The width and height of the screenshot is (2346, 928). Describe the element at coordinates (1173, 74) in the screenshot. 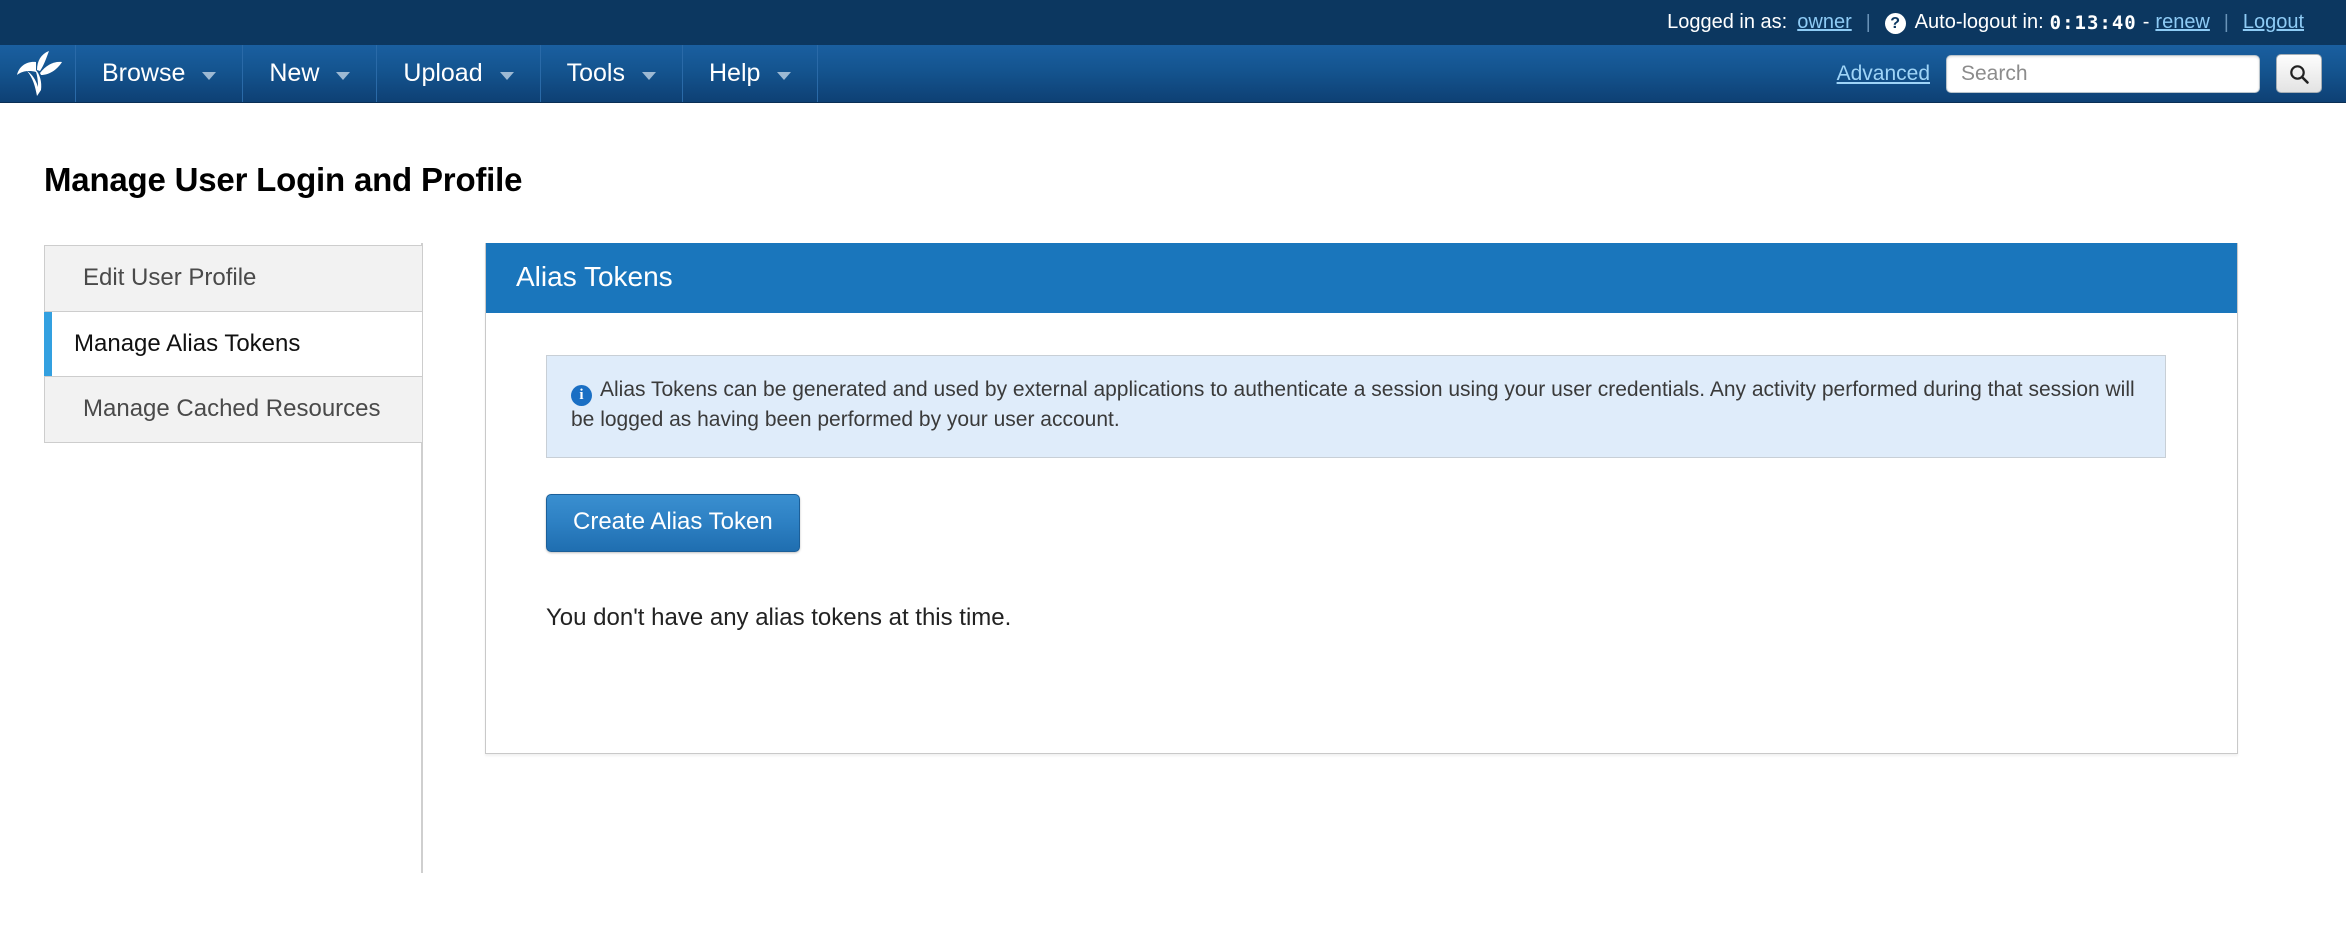

I see `main-navigation-bar: Browse New Upload Tools Help Advanced` at that location.